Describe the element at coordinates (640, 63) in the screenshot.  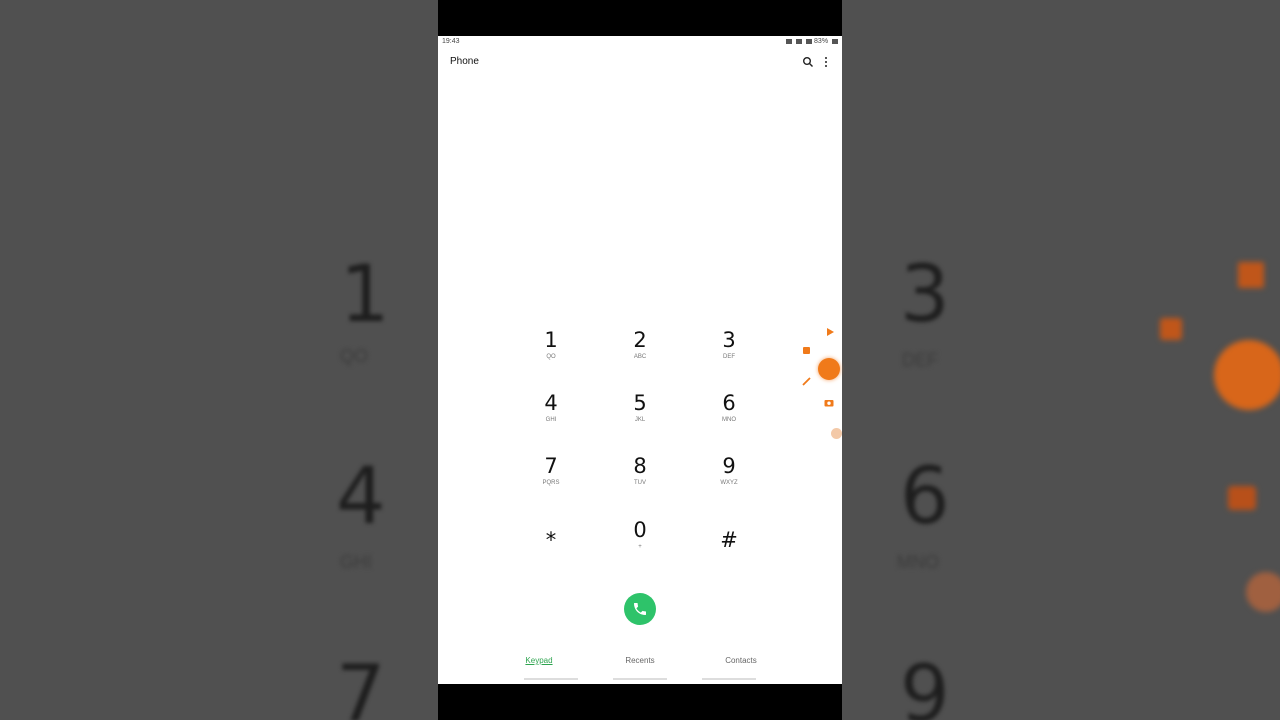
I see `app-bar: Phone` at that location.